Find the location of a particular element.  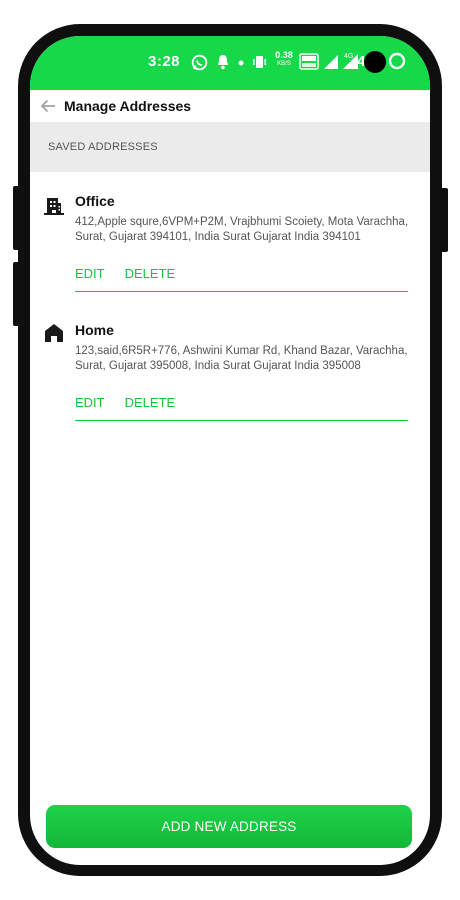

side-button-right is located at coordinates (444, 220).